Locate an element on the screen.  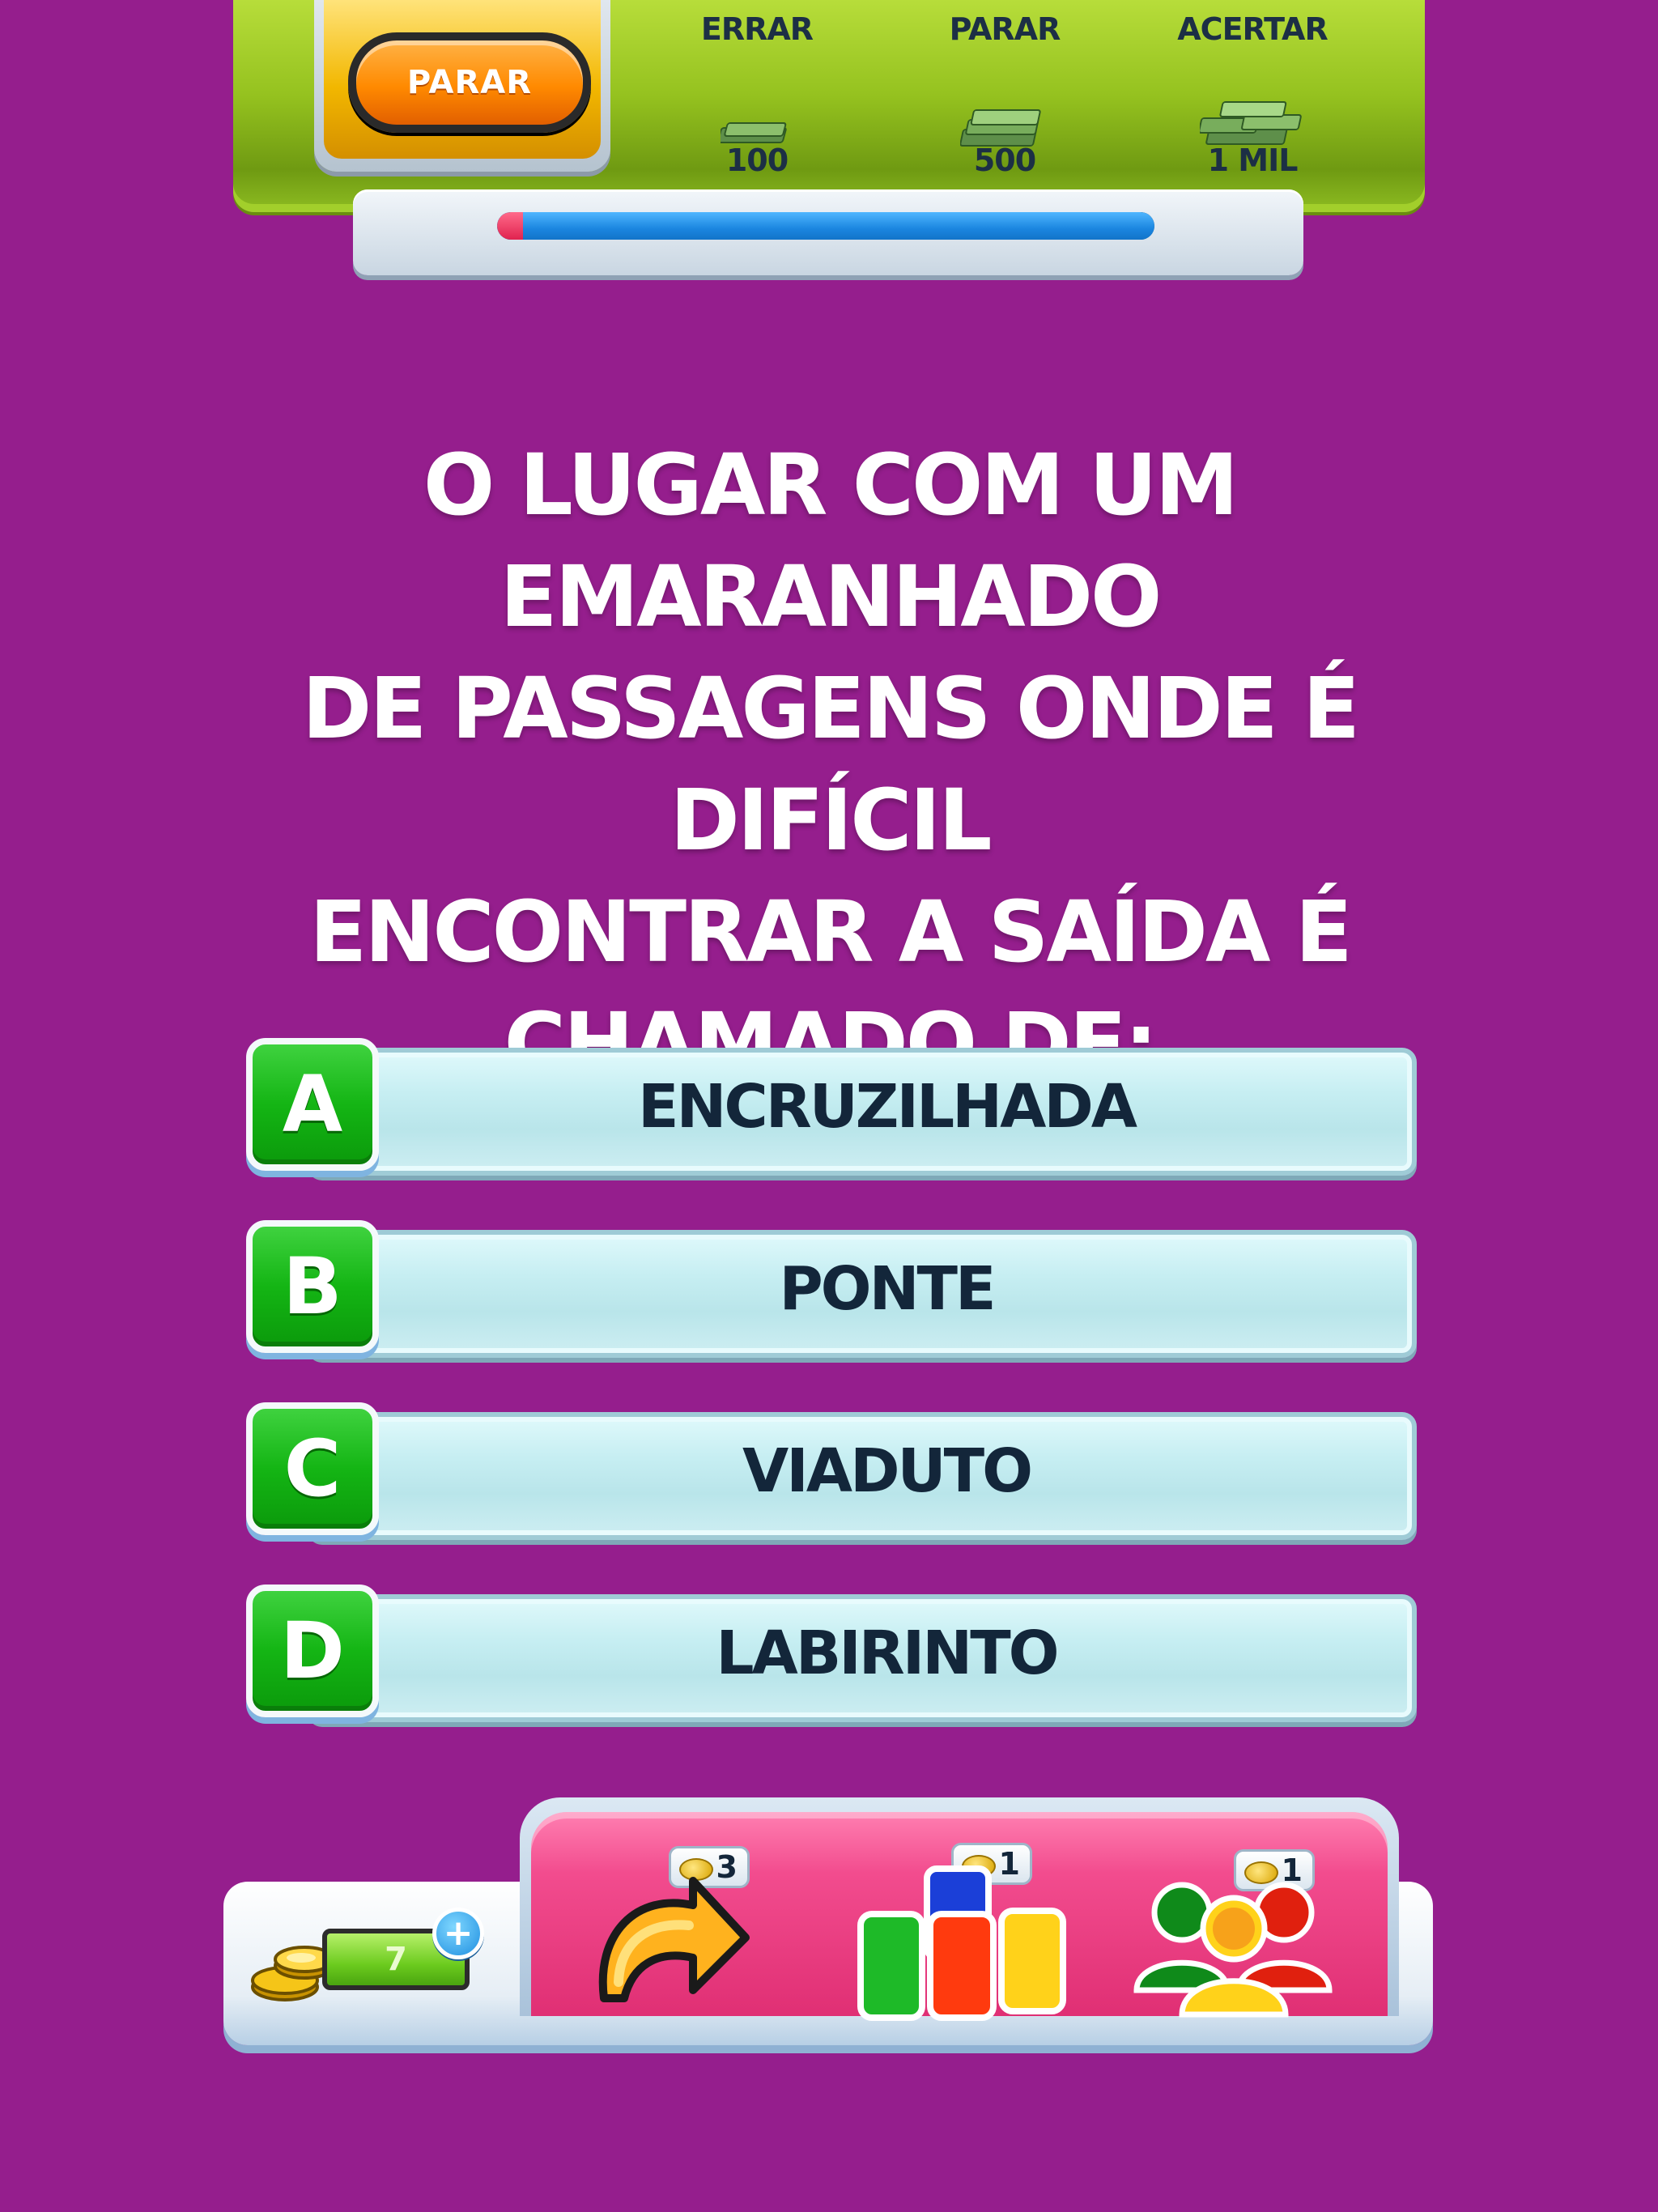
coin-balance: 7 + is located at coordinates (369, 1961).